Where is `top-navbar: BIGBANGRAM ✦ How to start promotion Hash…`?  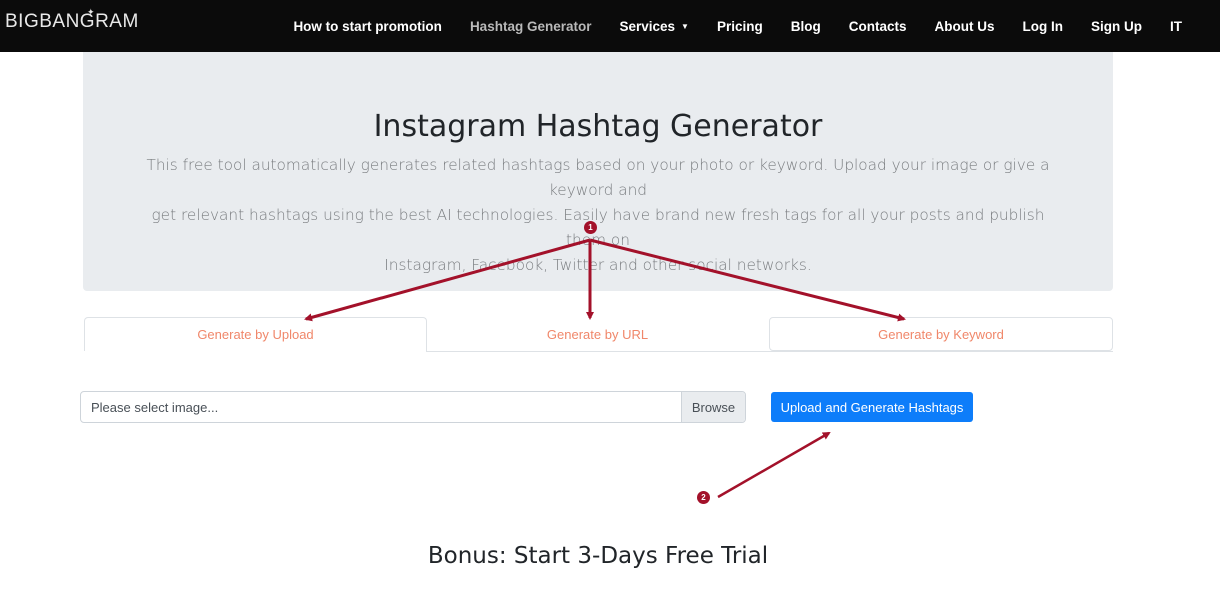
top-navbar: BIGBANGRAM ✦ How to start promotion Hash… is located at coordinates (610, 26).